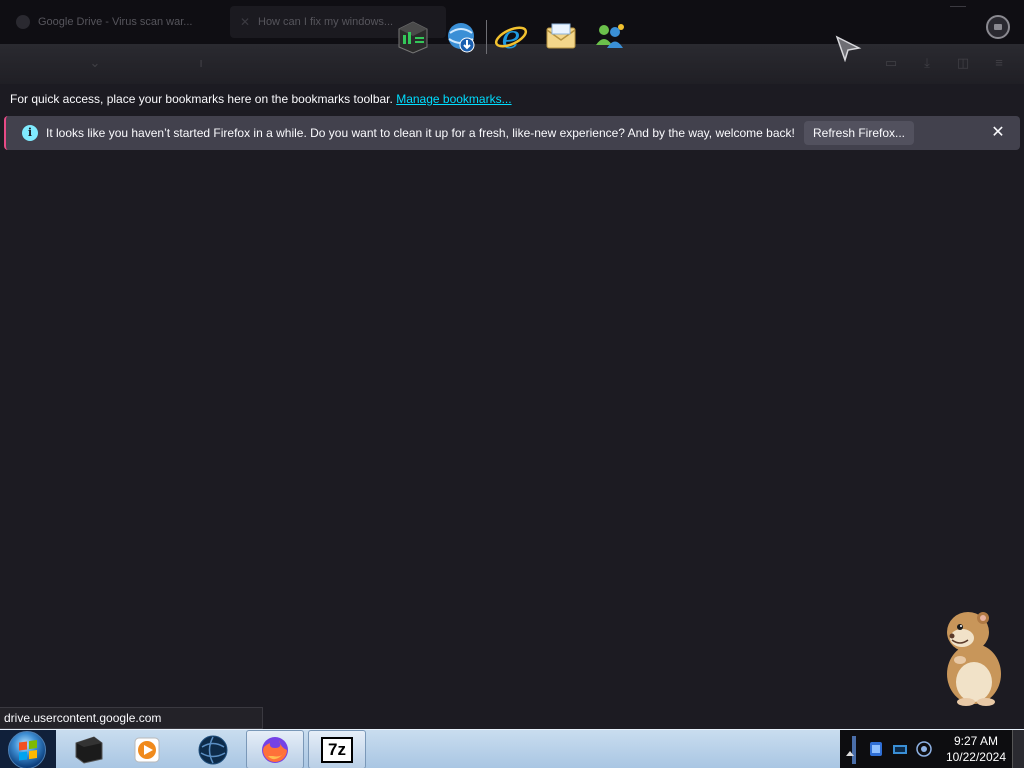  Describe the element at coordinates (876, 749) in the screenshot. I see `defender-icon` at that location.